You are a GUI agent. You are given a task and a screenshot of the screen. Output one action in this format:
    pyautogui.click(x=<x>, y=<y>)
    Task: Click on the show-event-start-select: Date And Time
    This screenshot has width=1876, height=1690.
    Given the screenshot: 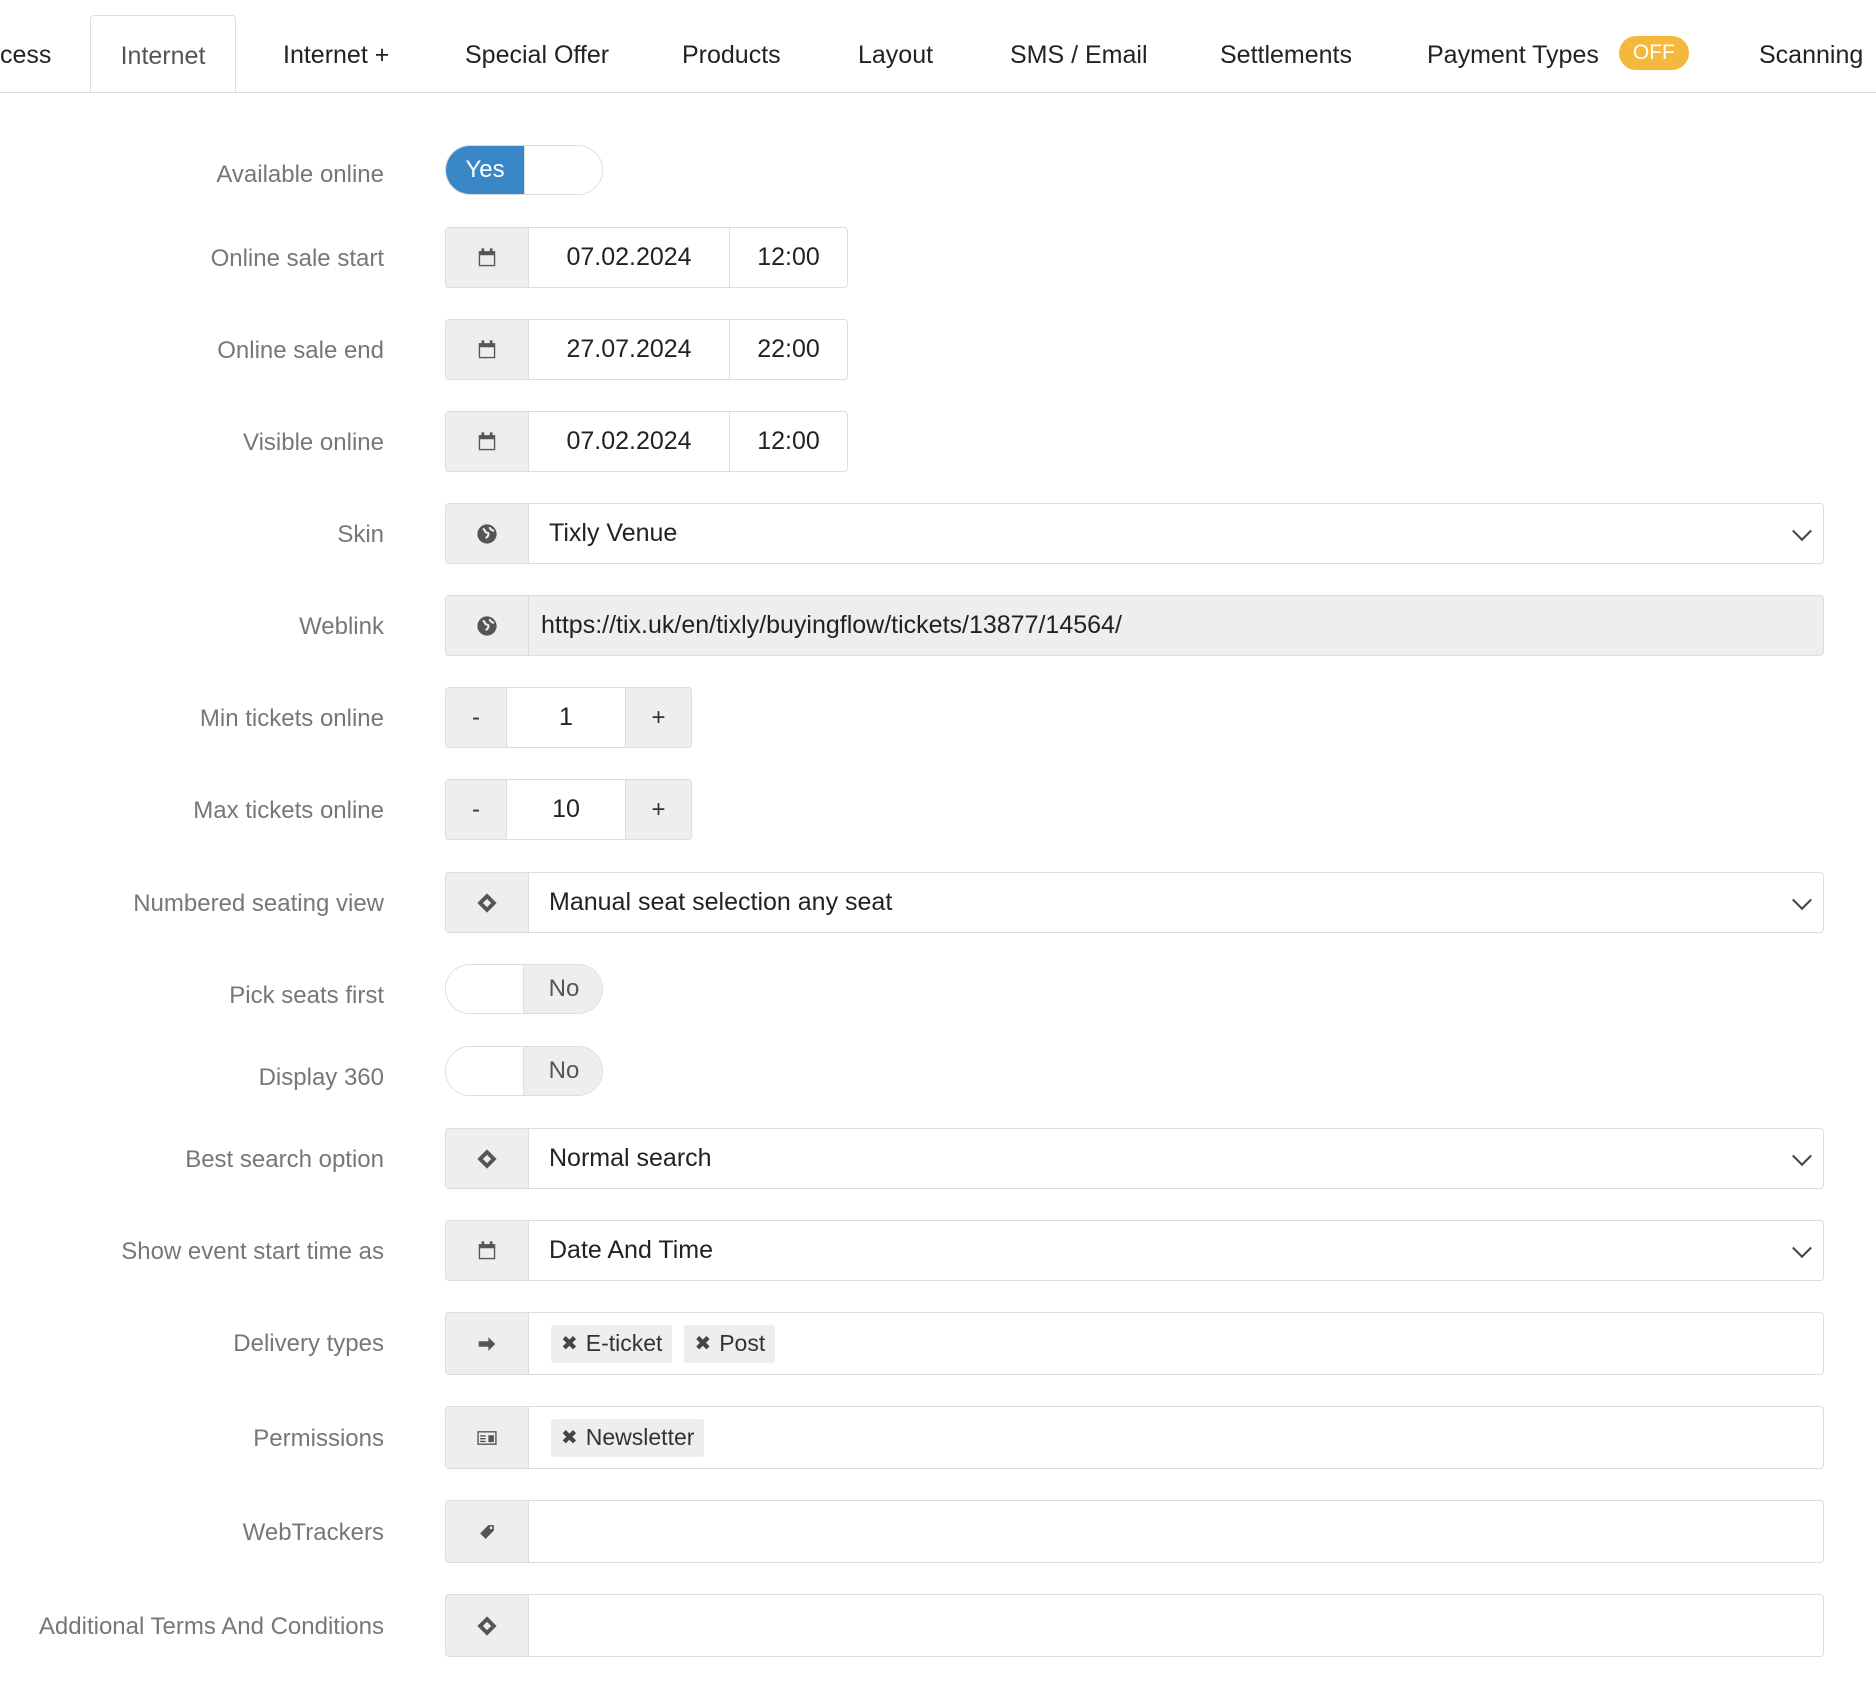 What is the action you would take?
    pyautogui.click(x=1176, y=1250)
    